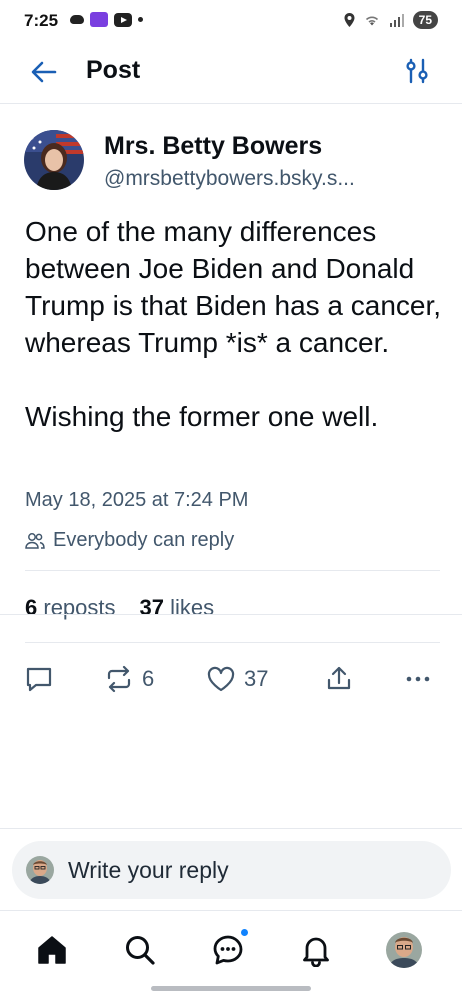 This screenshot has height=1000, width=462. I want to click on sliders-icon, so click(417, 71).